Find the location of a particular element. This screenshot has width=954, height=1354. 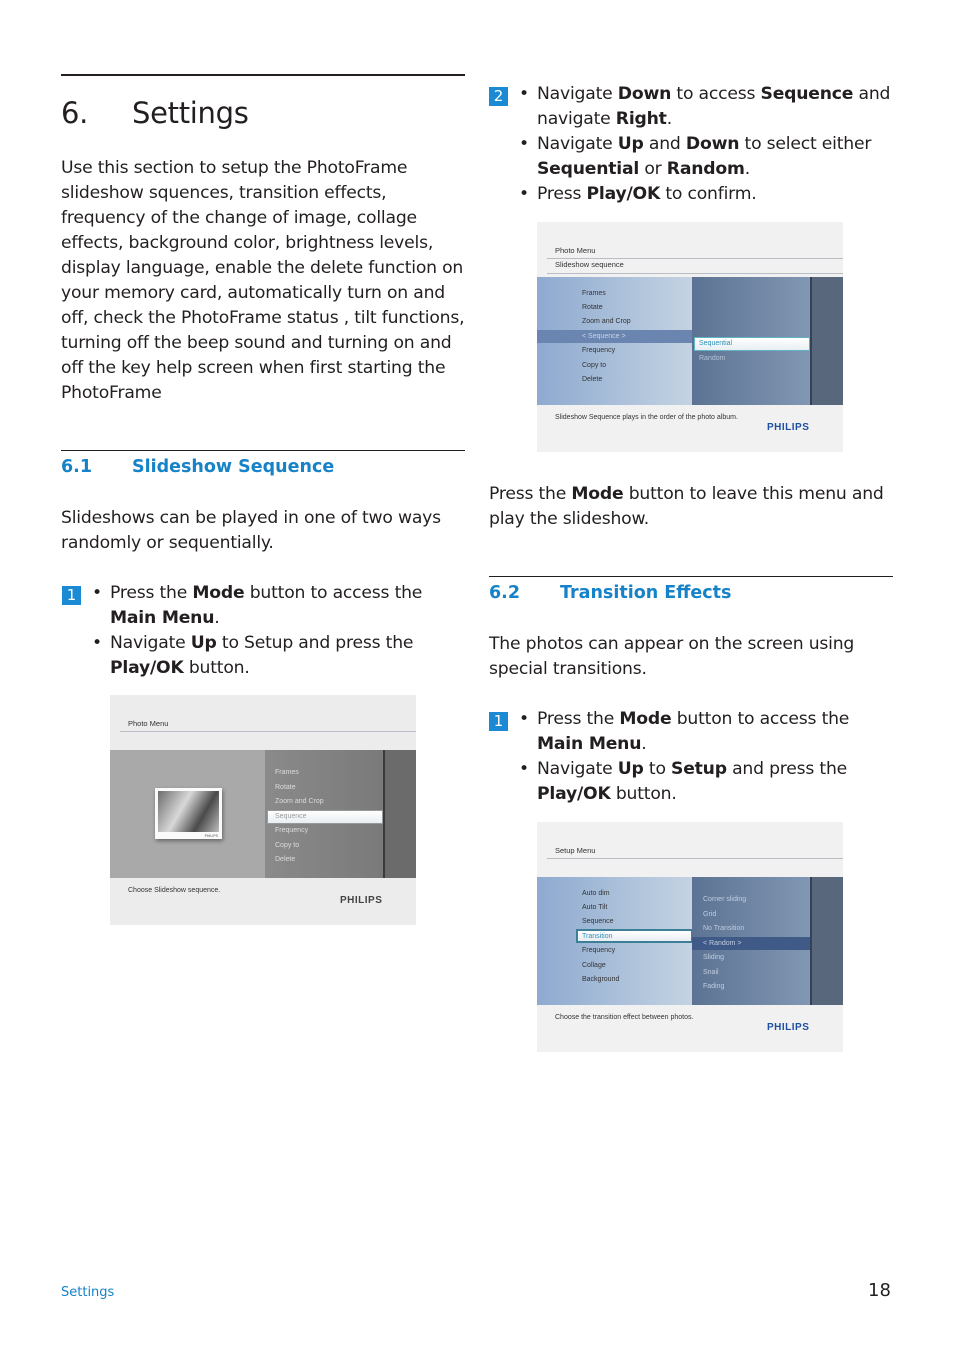

section-6-1-heading: 6.1 Slideshow Sequence is located at coordinates (197, 467).